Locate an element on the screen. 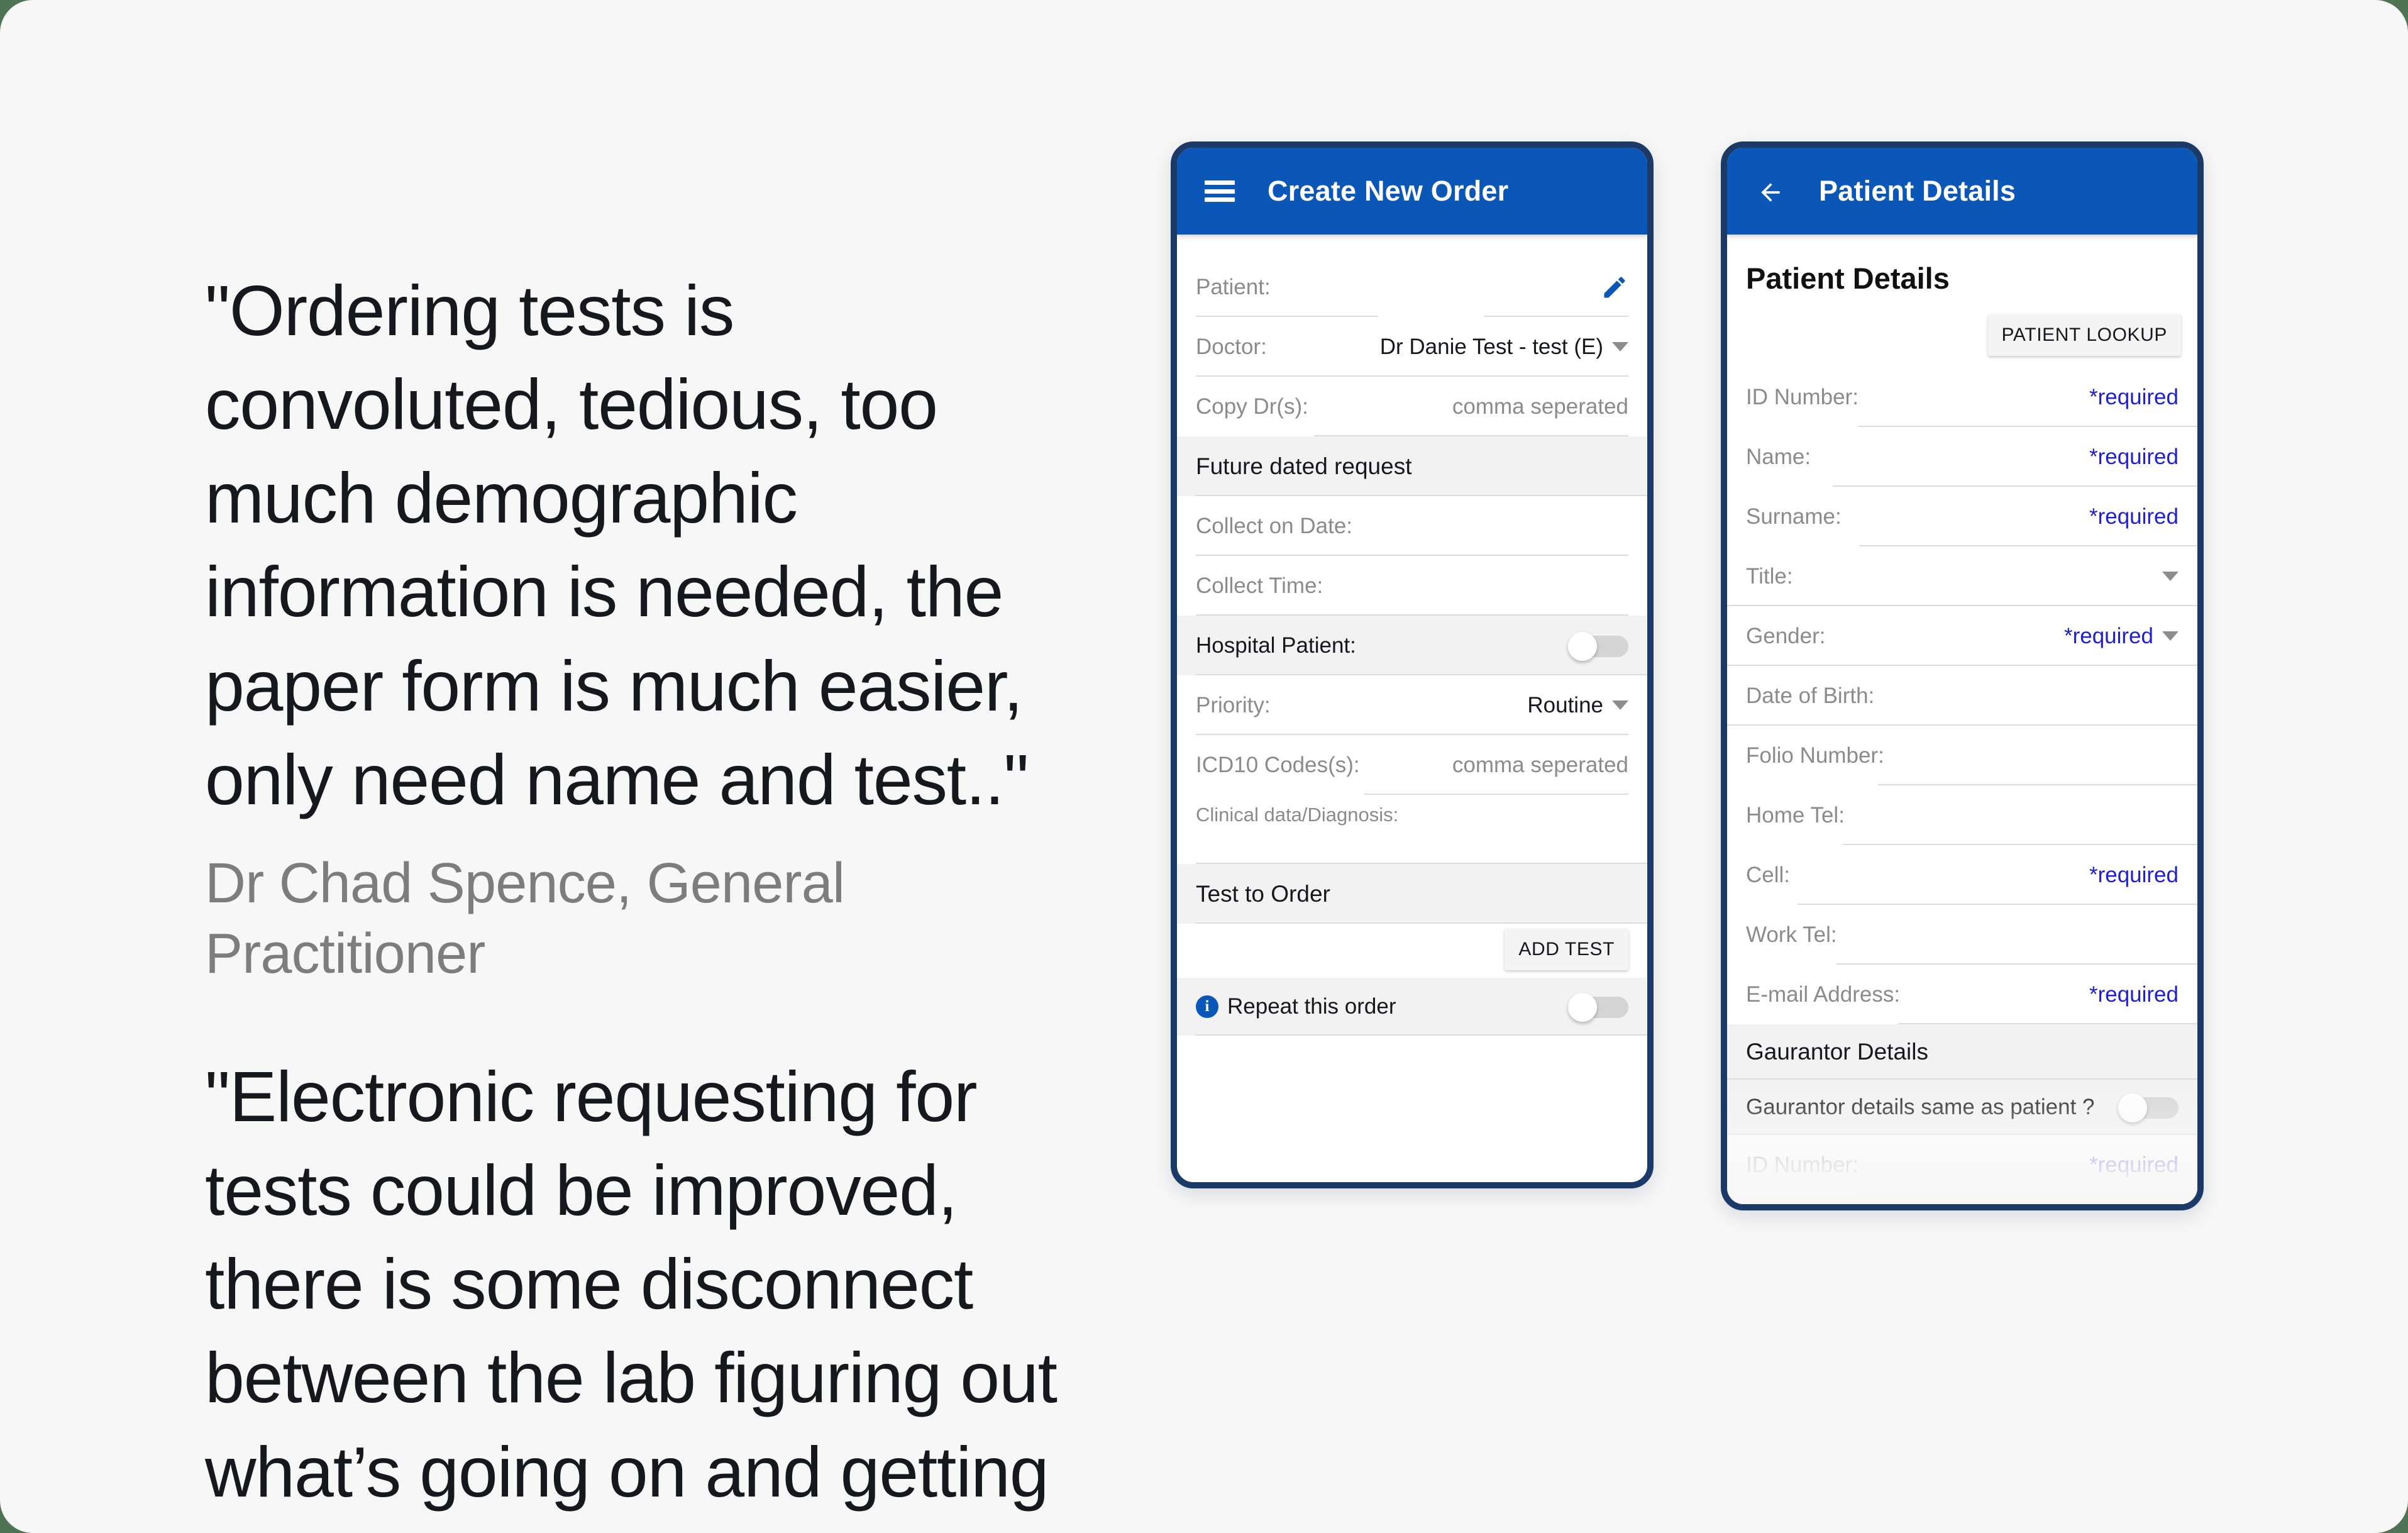 This screenshot has height=1533, width=2408. repeat-order-label: Repeat this order is located at coordinates (1312, 1006).